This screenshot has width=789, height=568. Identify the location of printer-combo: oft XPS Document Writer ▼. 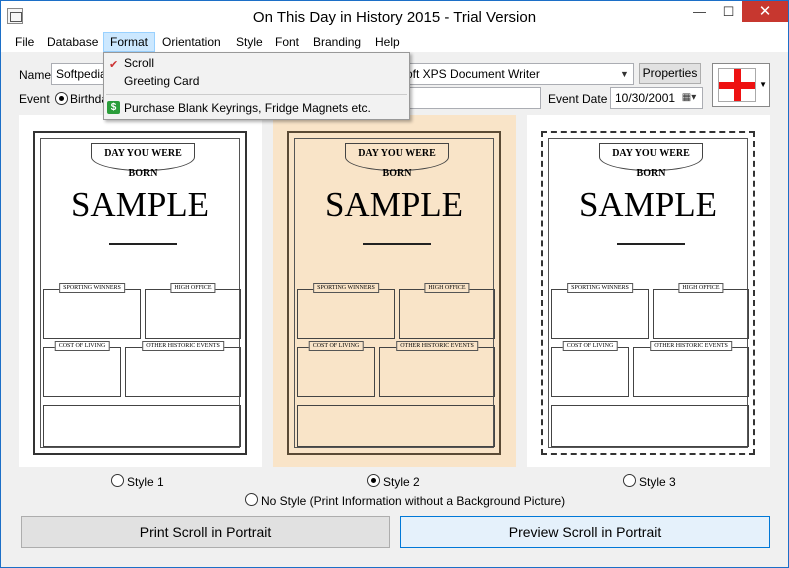
(517, 74).